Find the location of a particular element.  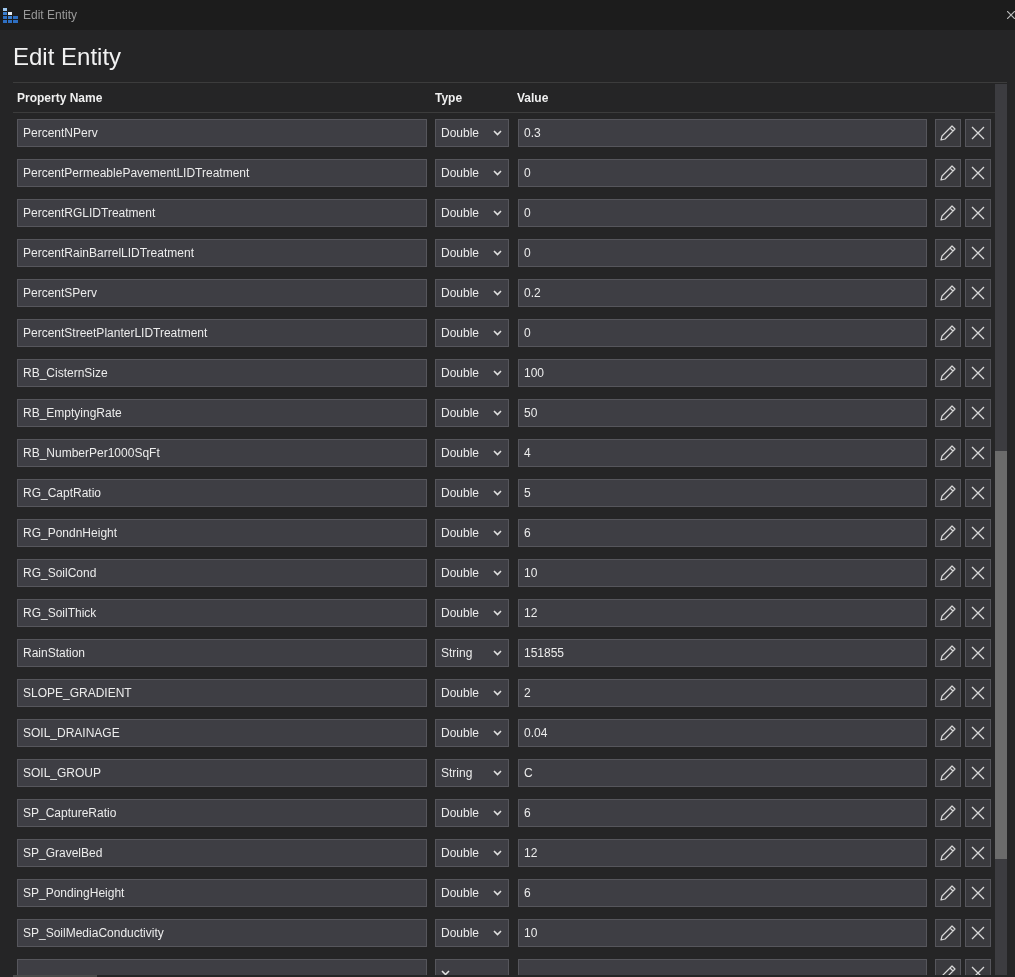

property-name-field: SOIL_GROUP is located at coordinates (222, 773).